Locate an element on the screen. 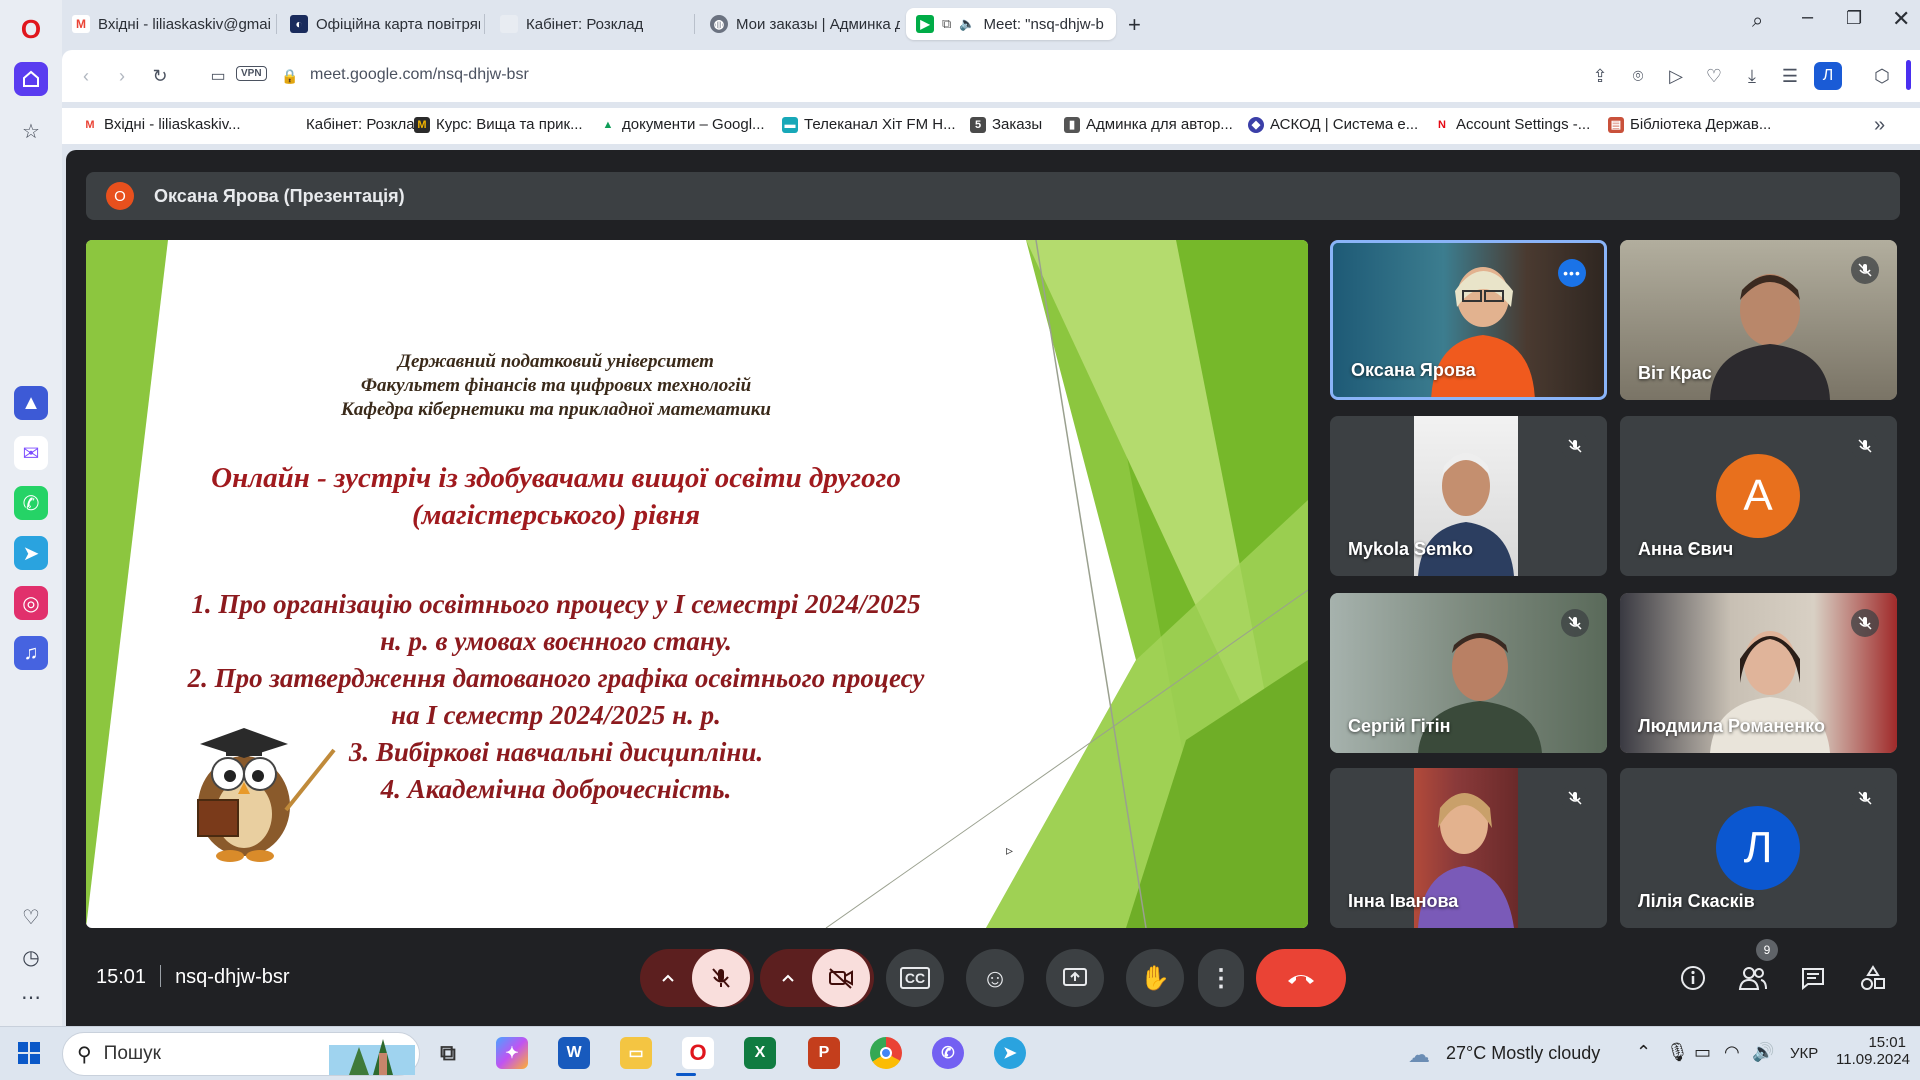 The width and height of the screenshot is (1920, 1080). tab-orders: ◍ Мои заказы | Админка д is located at coordinates (800, 24).